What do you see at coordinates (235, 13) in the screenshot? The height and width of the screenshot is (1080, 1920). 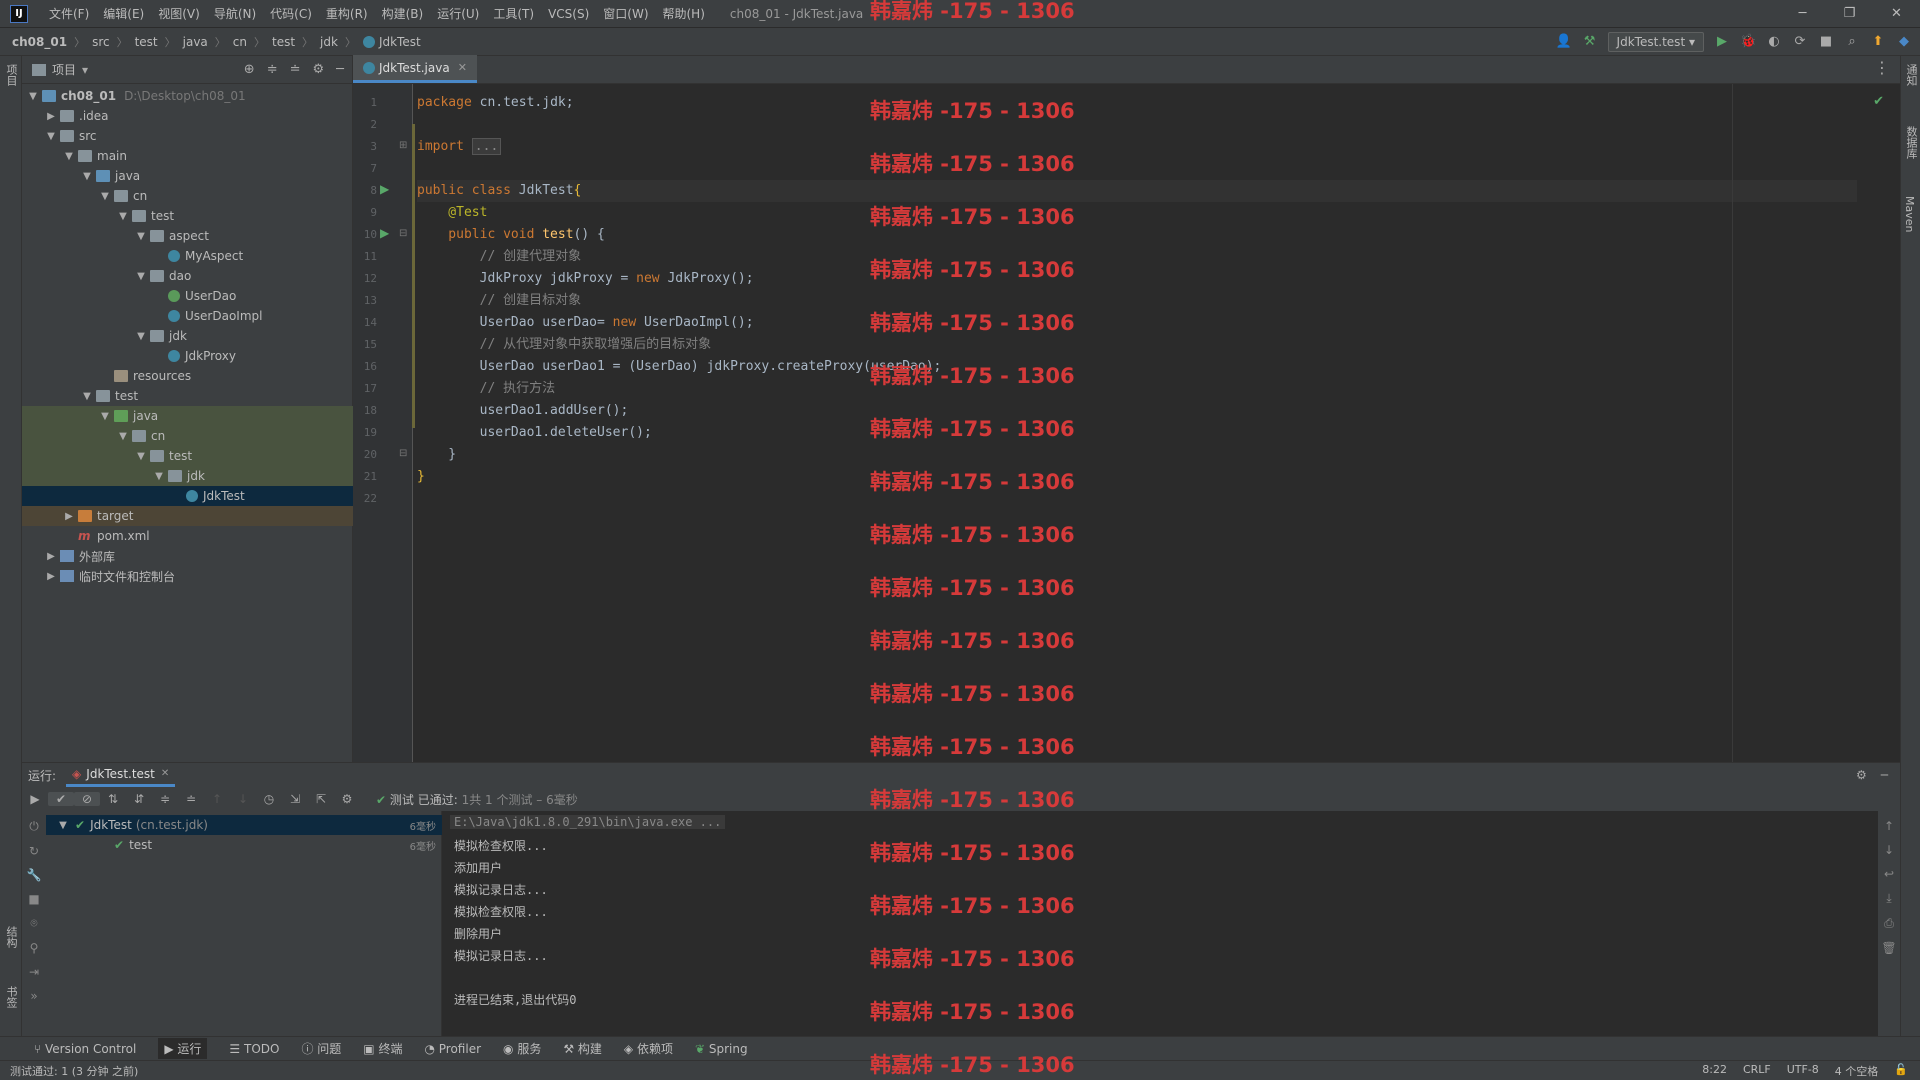 I see `menu-navigate: 导航(N)` at bounding box center [235, 13].